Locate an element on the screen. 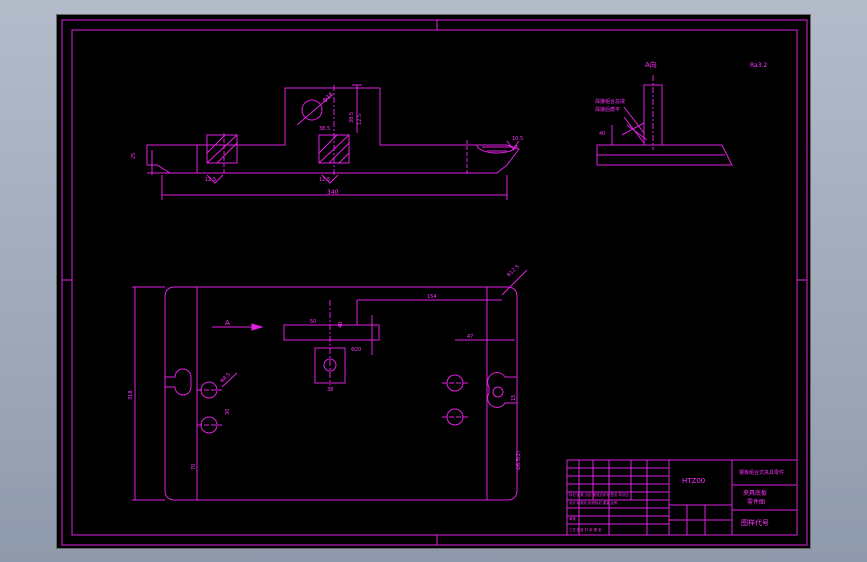 Image resolution: width=867 pixels, height=562 pixels. dim-phi8-5-2: Φ8.5(2) is located at coordinates (519, 460).